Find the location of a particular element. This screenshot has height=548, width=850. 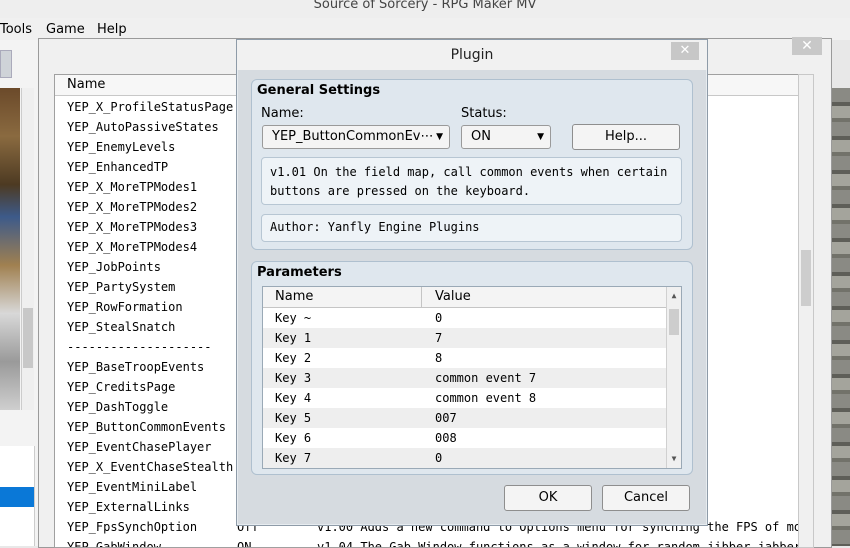

status-select: ON ▼ is located at coordinates (506, 137).